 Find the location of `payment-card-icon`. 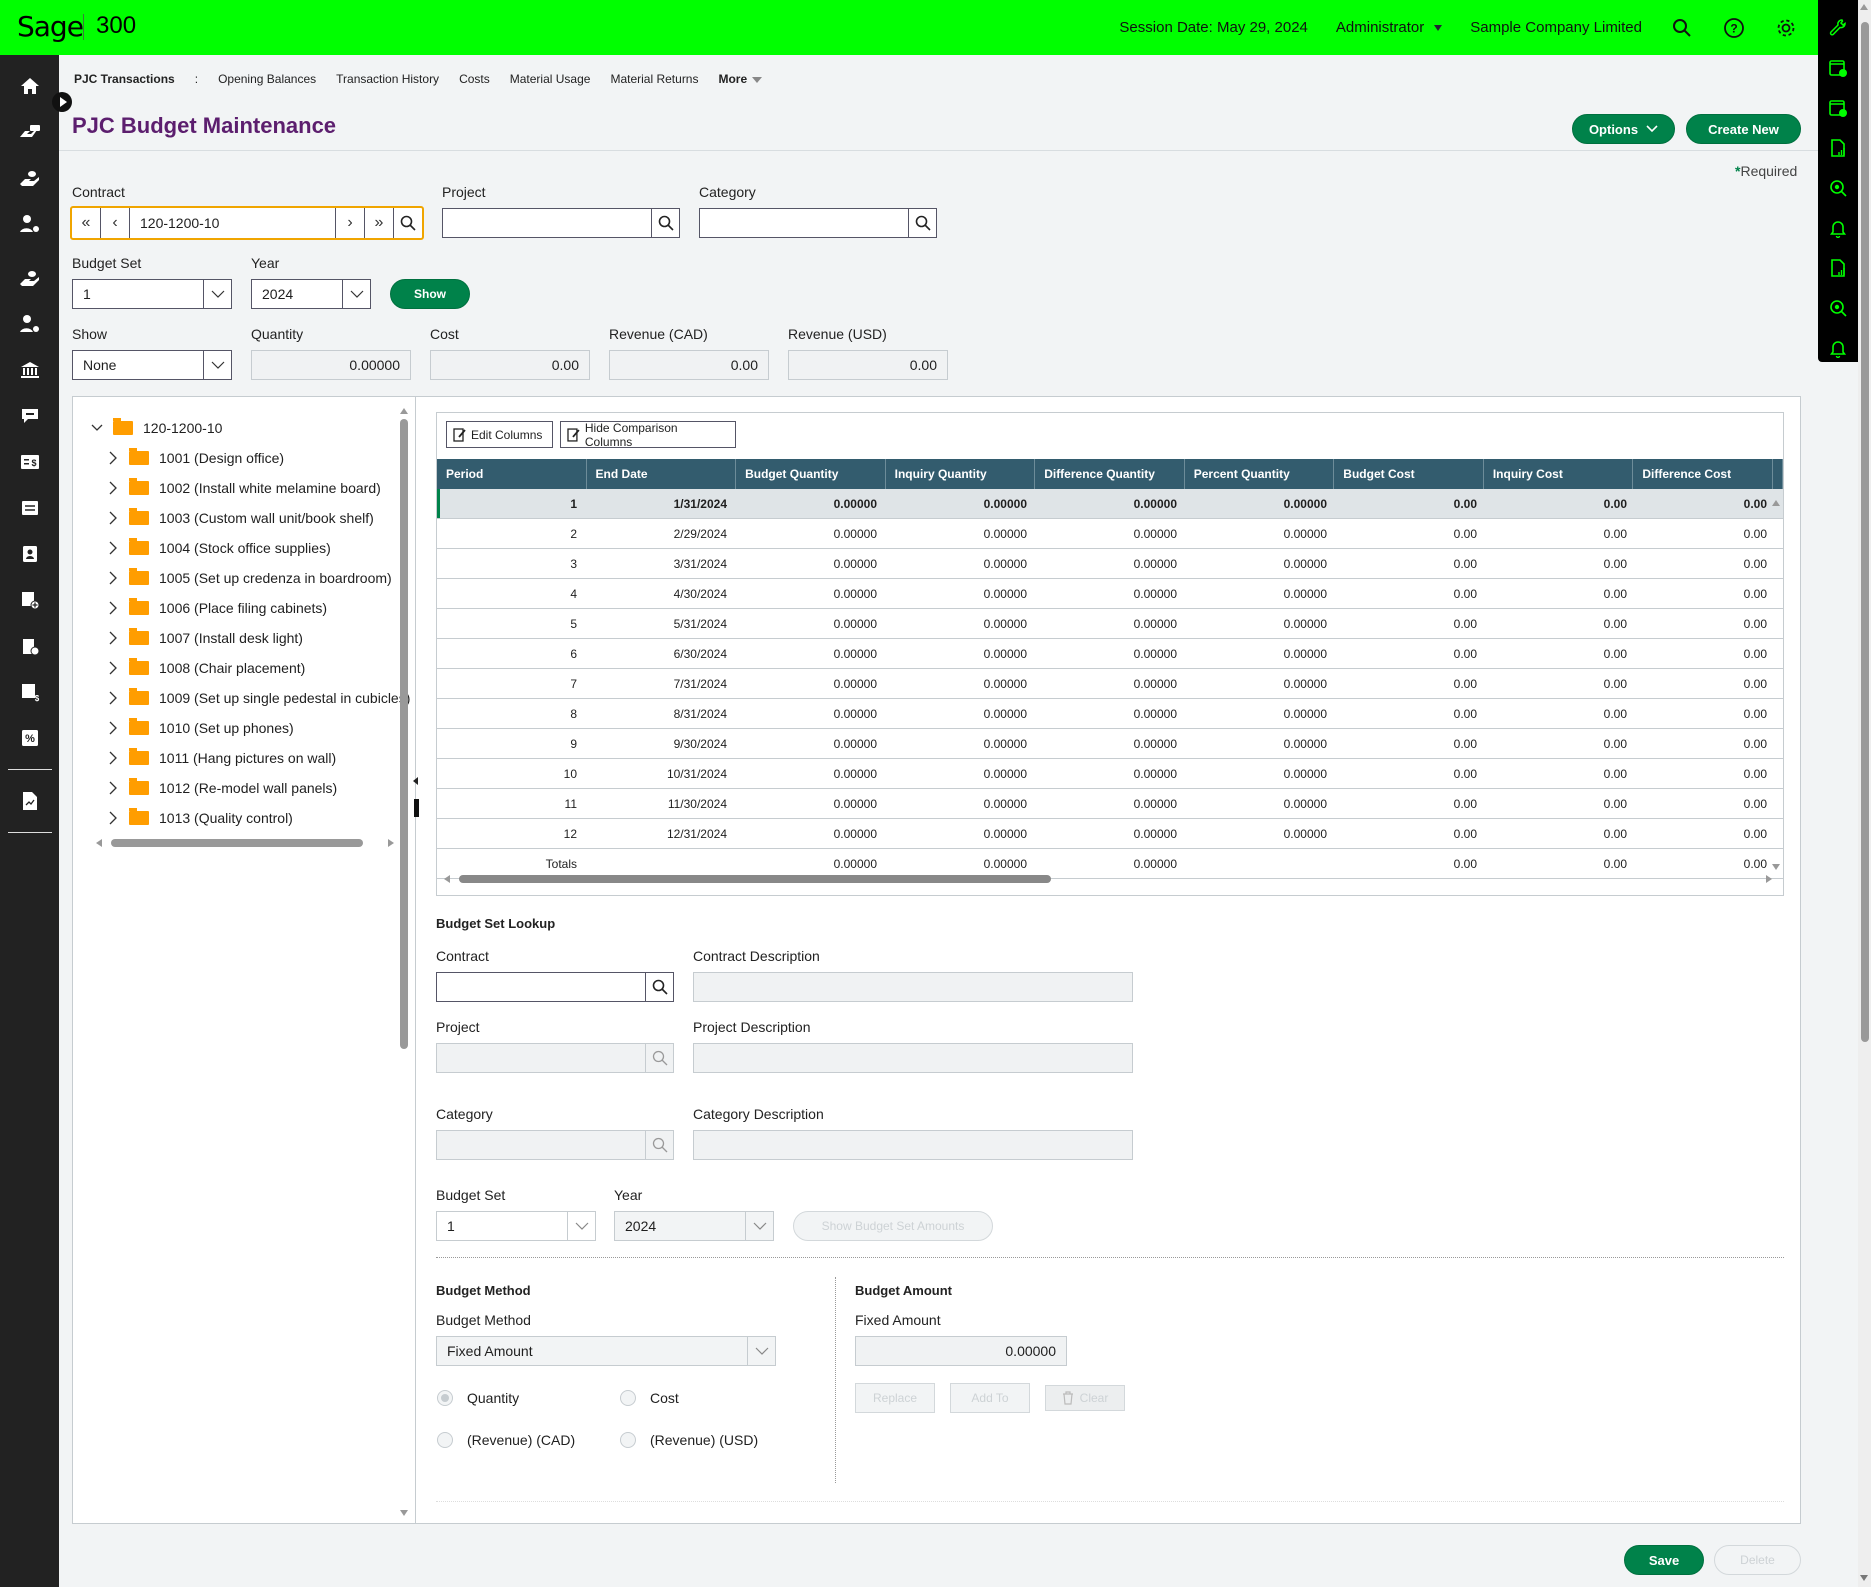

payment-card-icon is located at coordinates (29, 132).